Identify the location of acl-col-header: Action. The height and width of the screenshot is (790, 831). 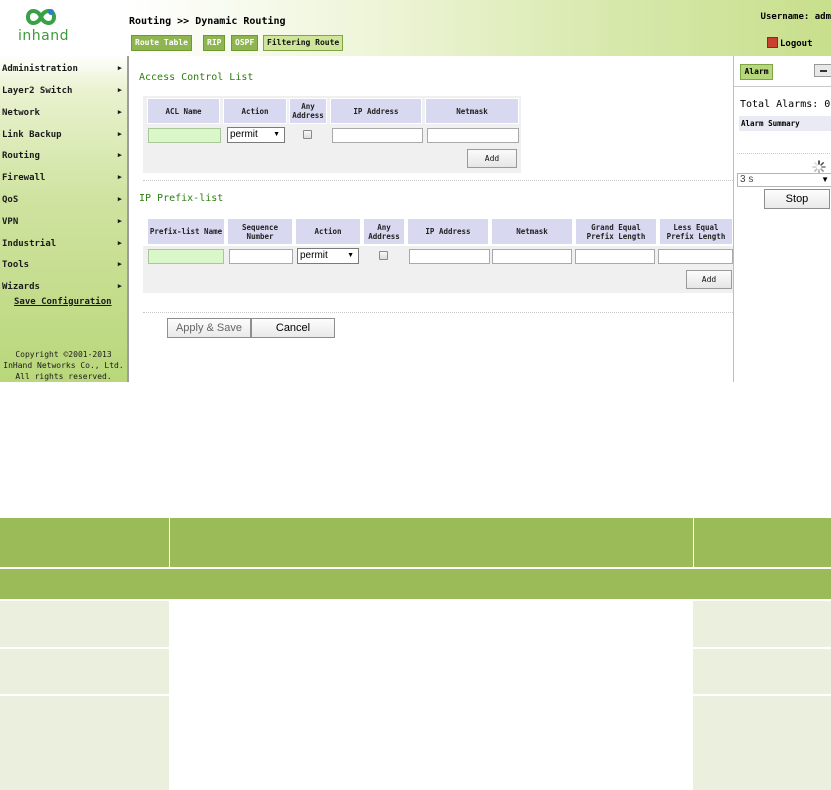
(255, 111).